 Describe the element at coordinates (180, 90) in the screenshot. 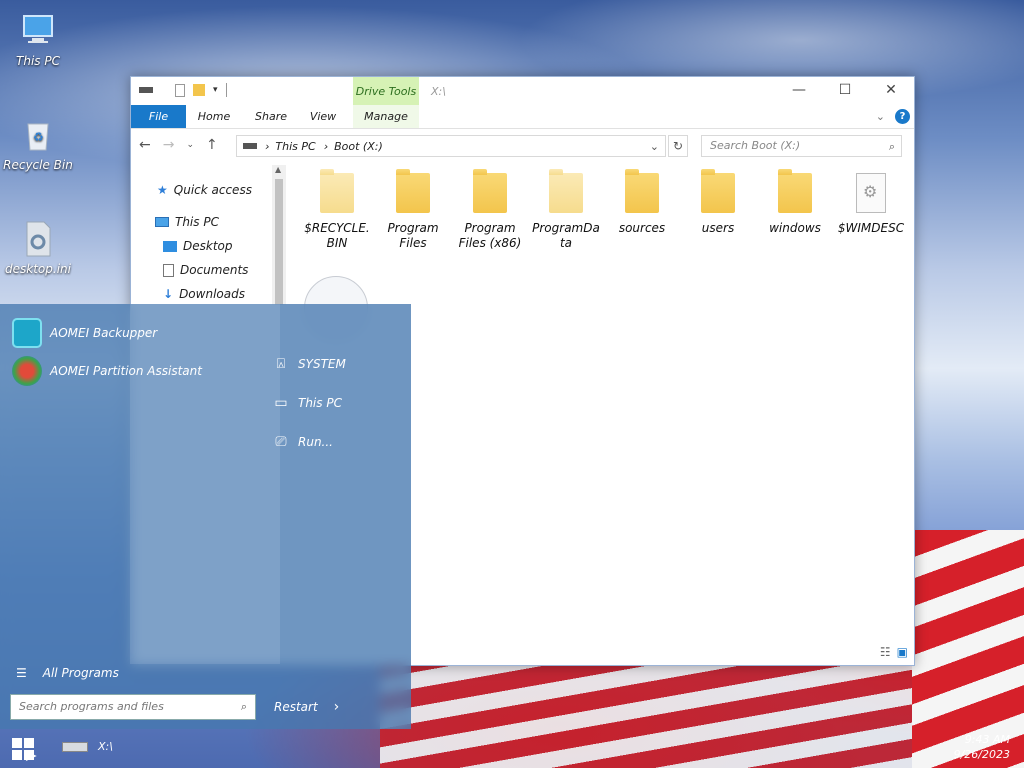

I see `new-document-icon` at that location.